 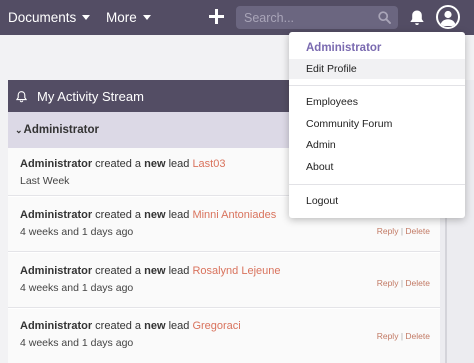 I want to click on menu-item-employees: Employees, so click(x=377, y=102).